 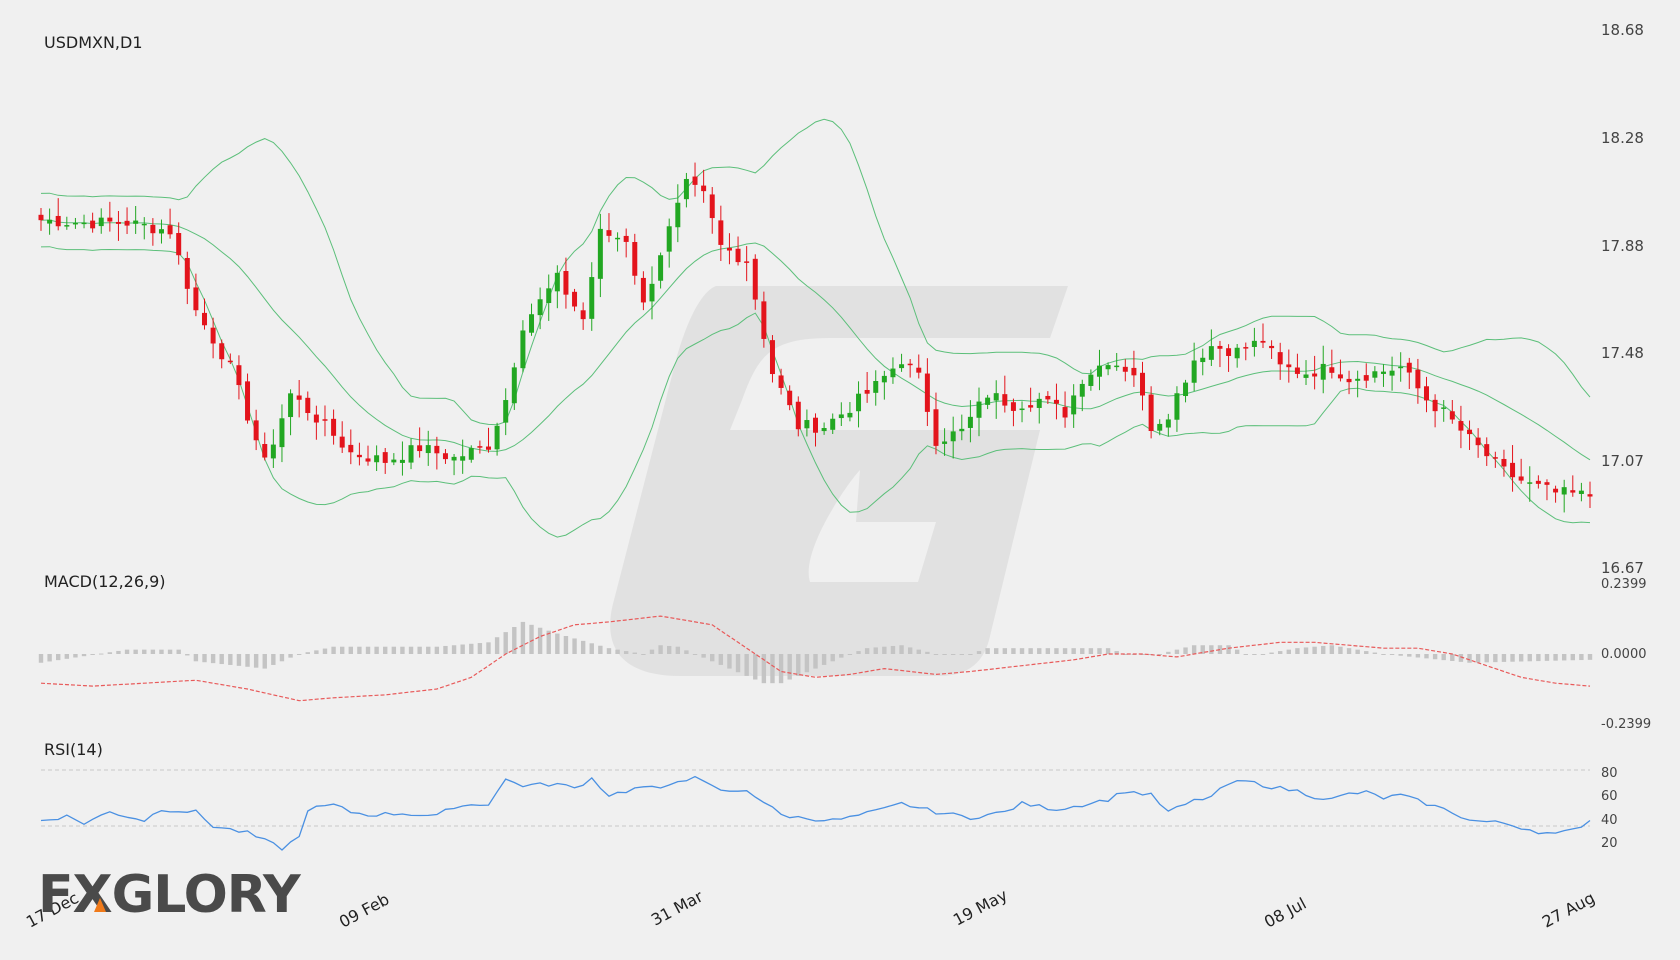 What do you see at coordinates (1622, 568) in the screenshot?
I see `price-tick-label: 16.67` at bounding box center [1622, 568].